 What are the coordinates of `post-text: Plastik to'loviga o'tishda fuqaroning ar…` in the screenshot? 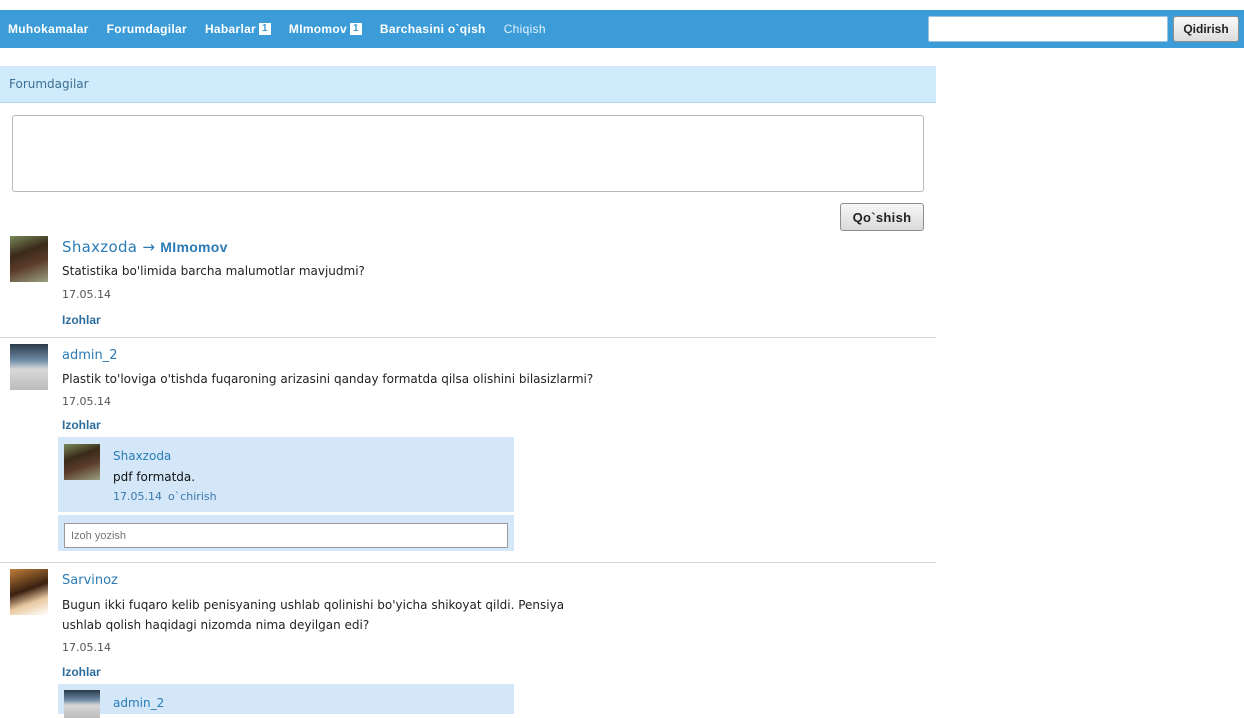 It's located at (328, 379).